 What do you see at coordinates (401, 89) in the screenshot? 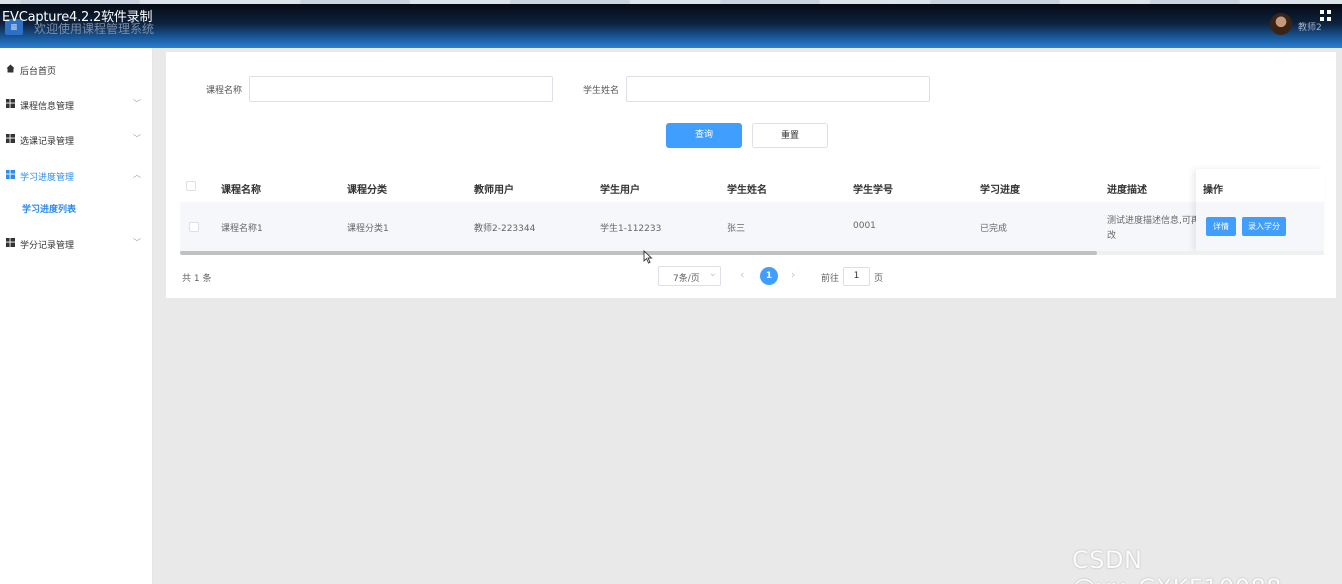
I see `course-name-input` at bounding box center [401, 89].